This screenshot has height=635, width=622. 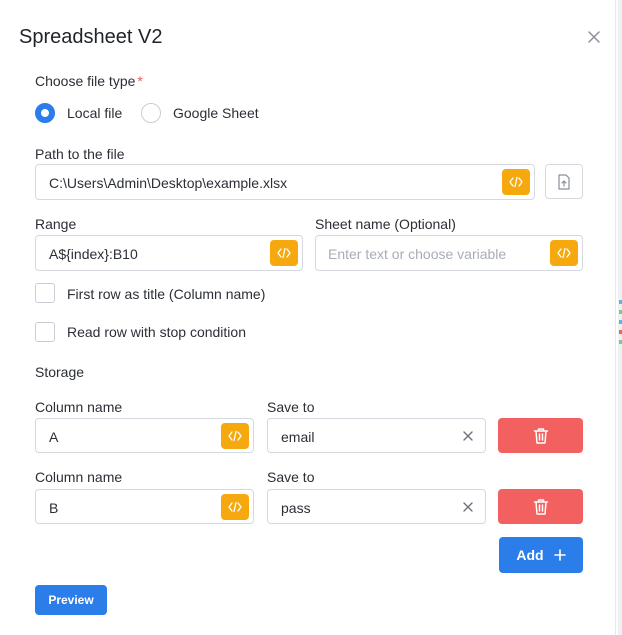 I want to click on save-to-value: pass, so click(x=296, y=508).